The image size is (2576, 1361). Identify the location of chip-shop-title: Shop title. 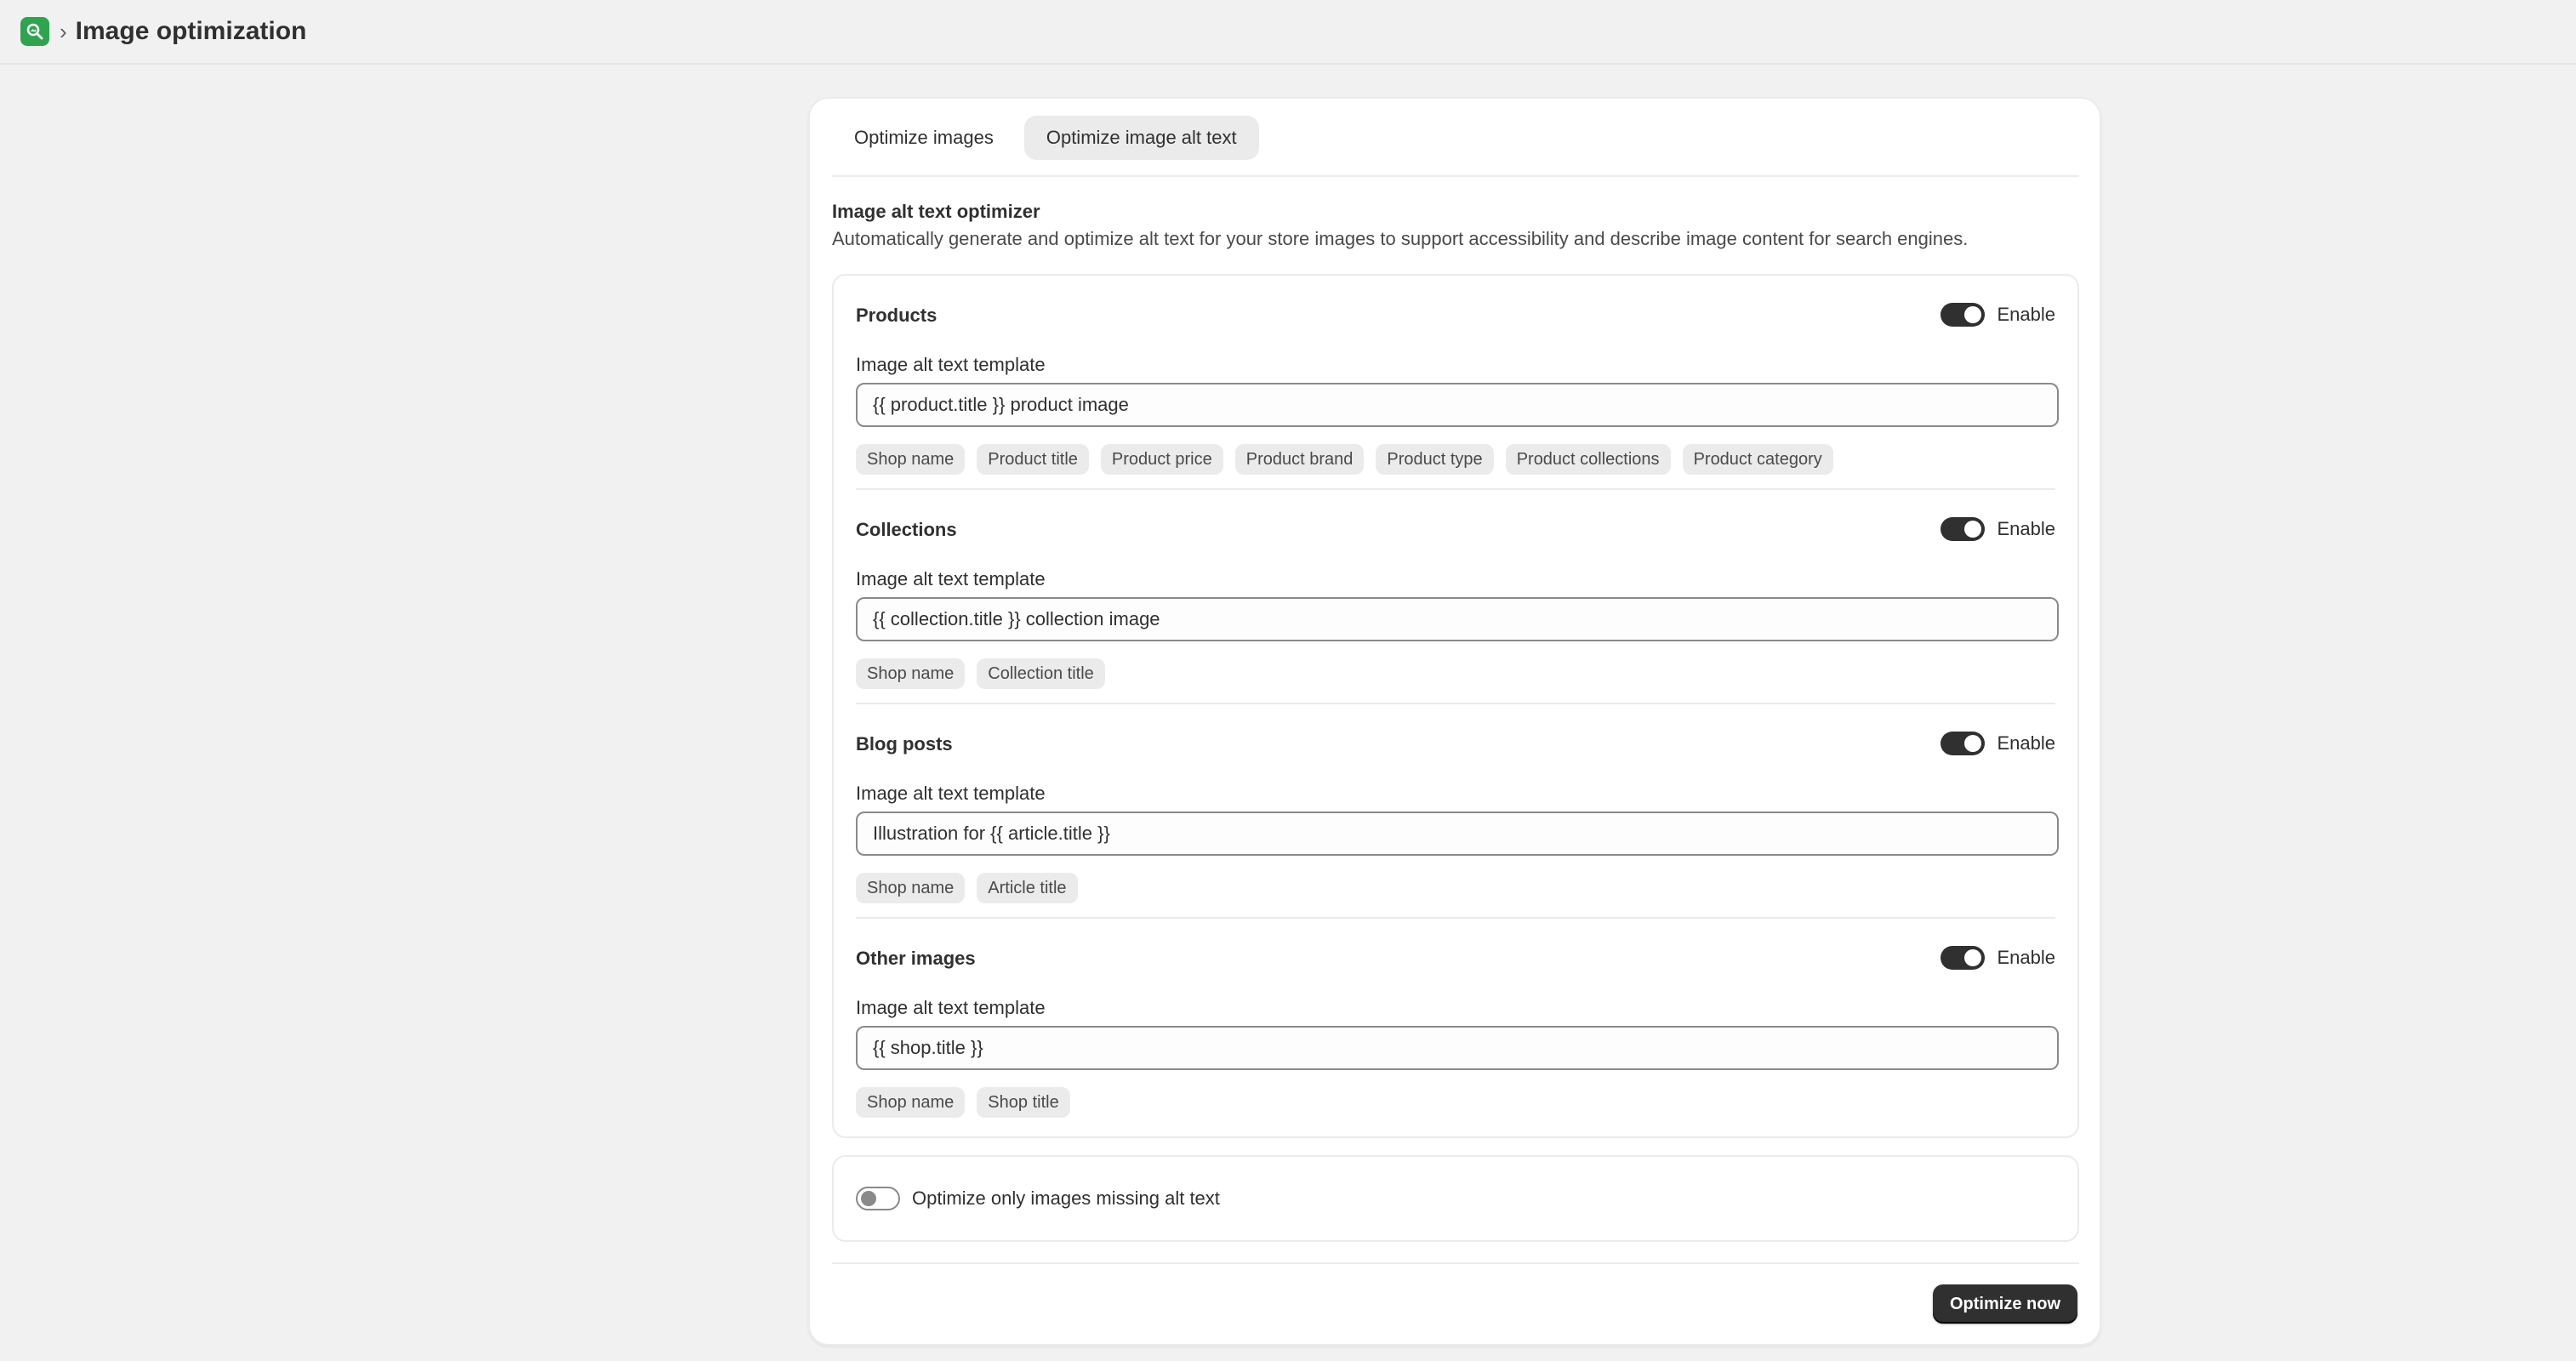
(1023, 1102).